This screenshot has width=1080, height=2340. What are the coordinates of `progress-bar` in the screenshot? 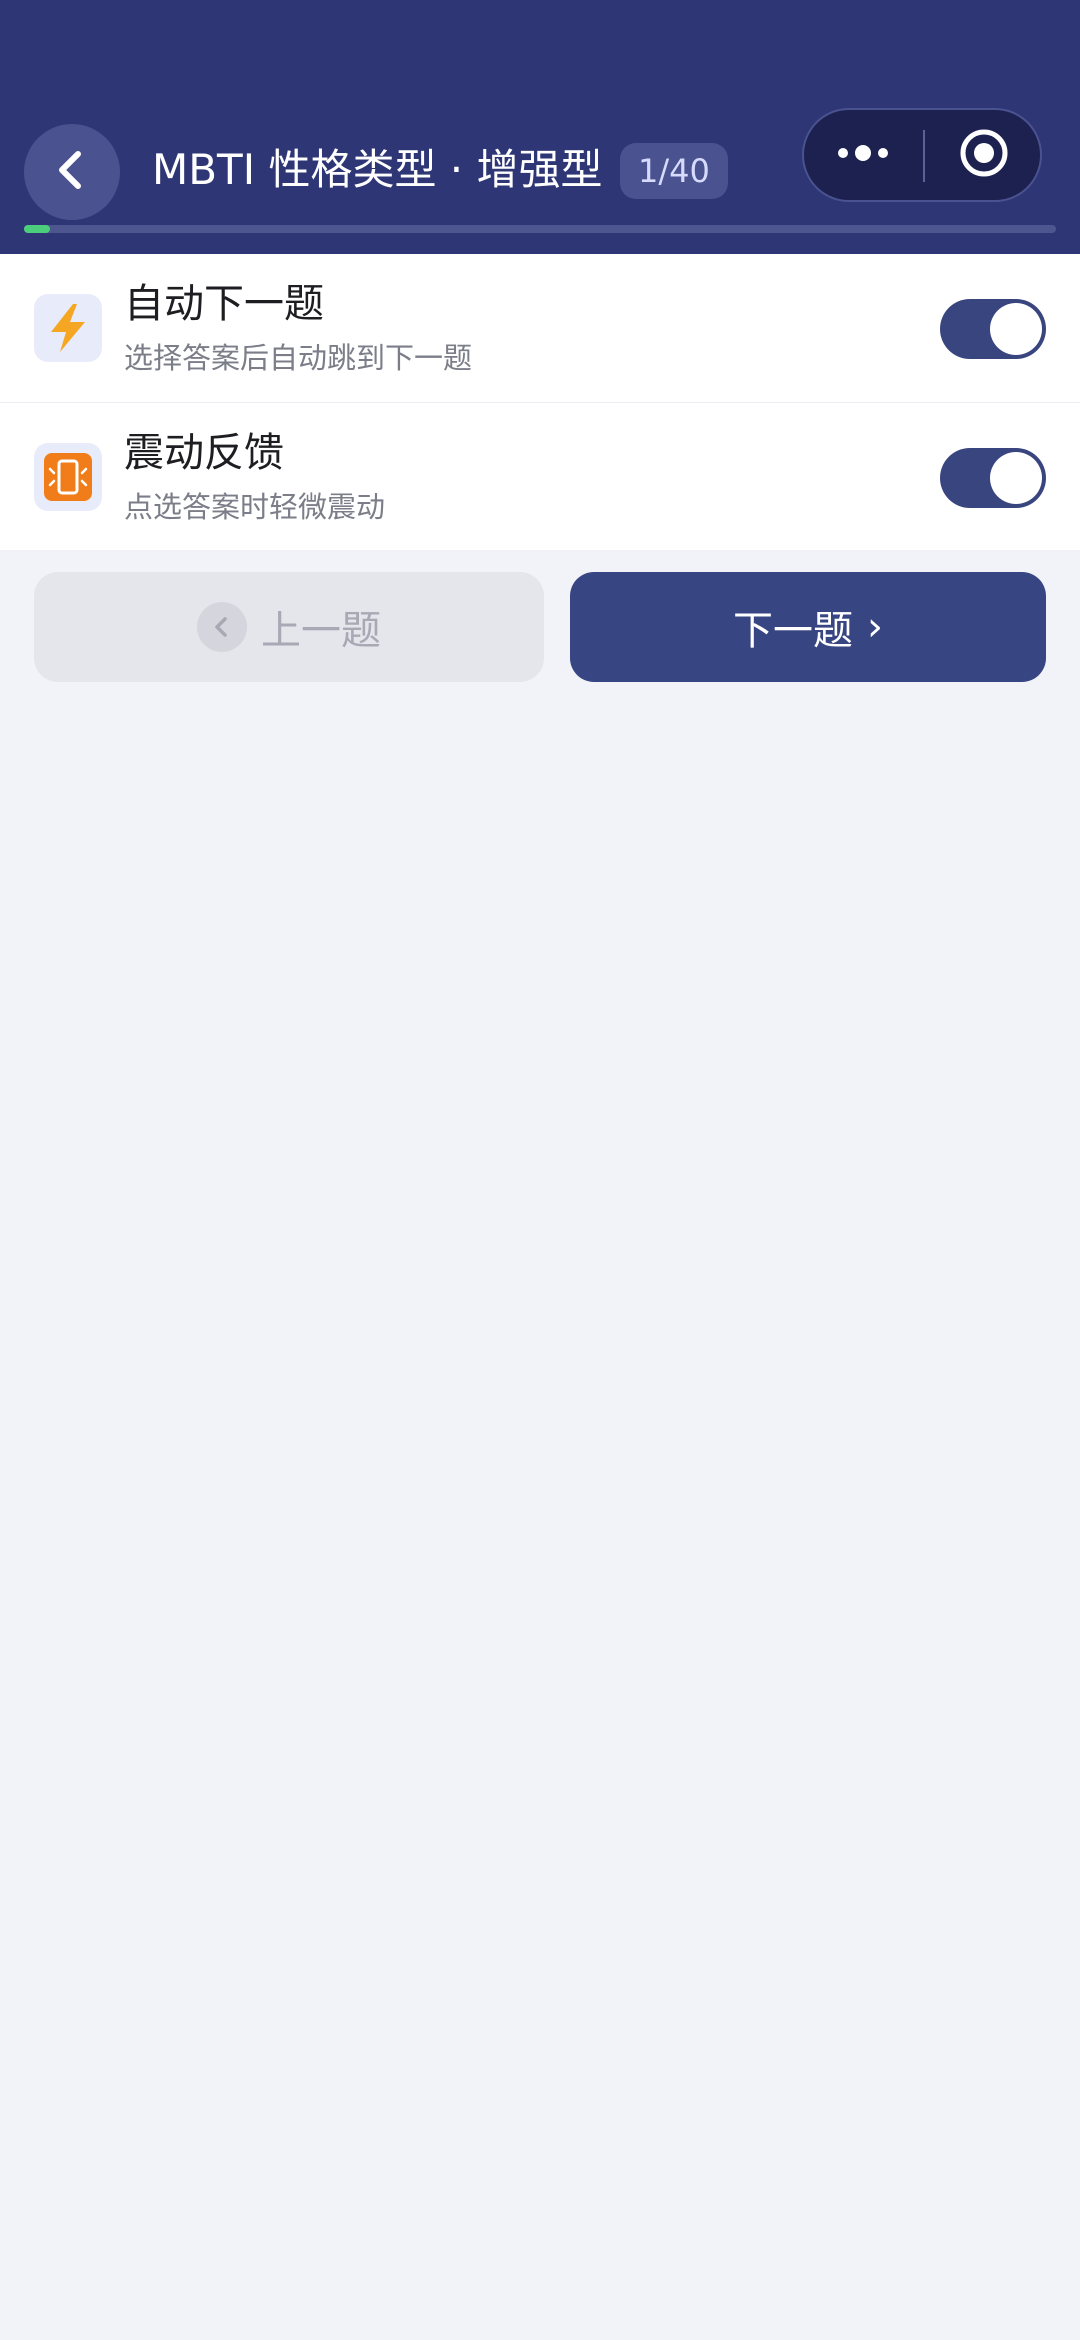 It's located at (540, 229).